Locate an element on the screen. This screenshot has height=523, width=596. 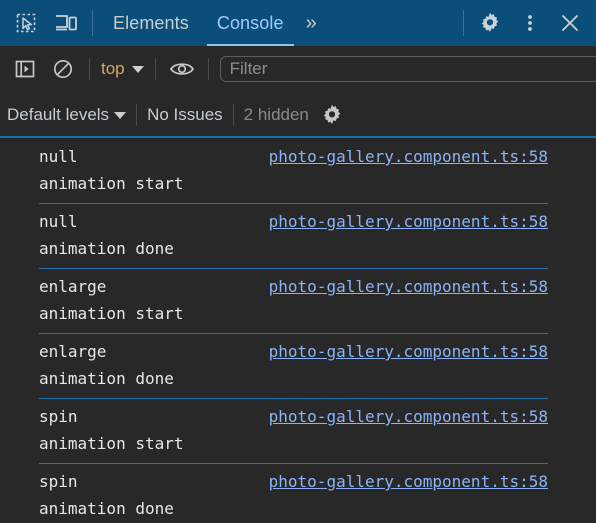
console-toolbar: top is located at coordinates (298, 69).